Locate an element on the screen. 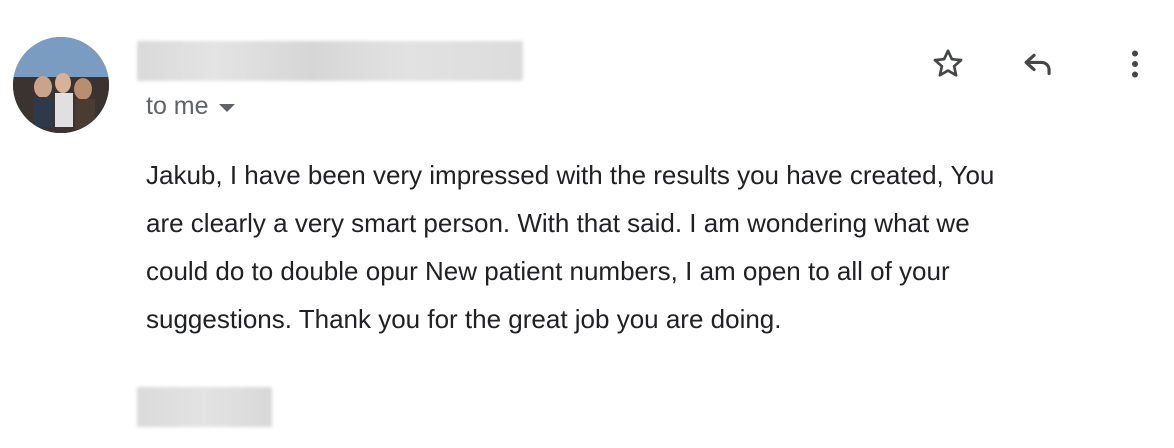 Image resolution: width=1174 pixels, height=448 pixels. redacted-signature is located at coordinates (204, 407).